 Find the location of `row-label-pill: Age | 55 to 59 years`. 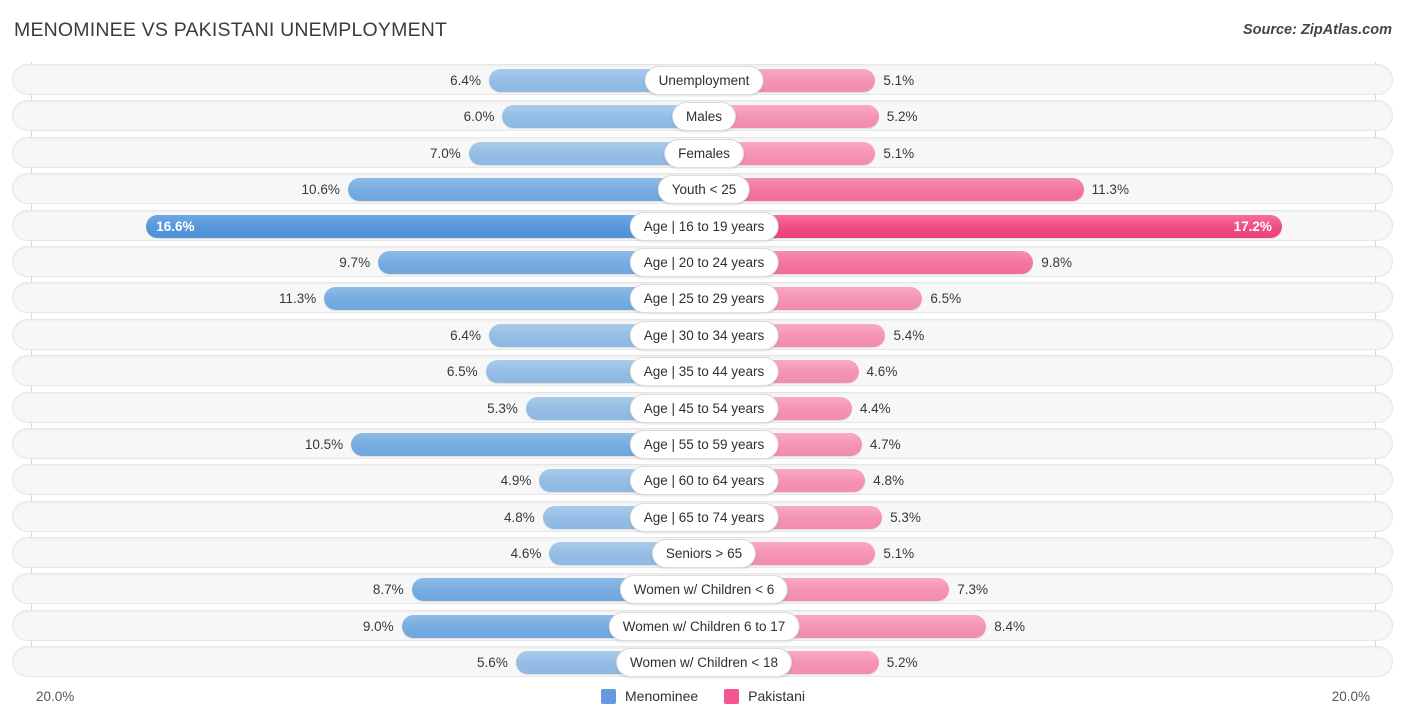

row-label-pill: Age | 55 to 59 years is located at coordinates (704, 444).